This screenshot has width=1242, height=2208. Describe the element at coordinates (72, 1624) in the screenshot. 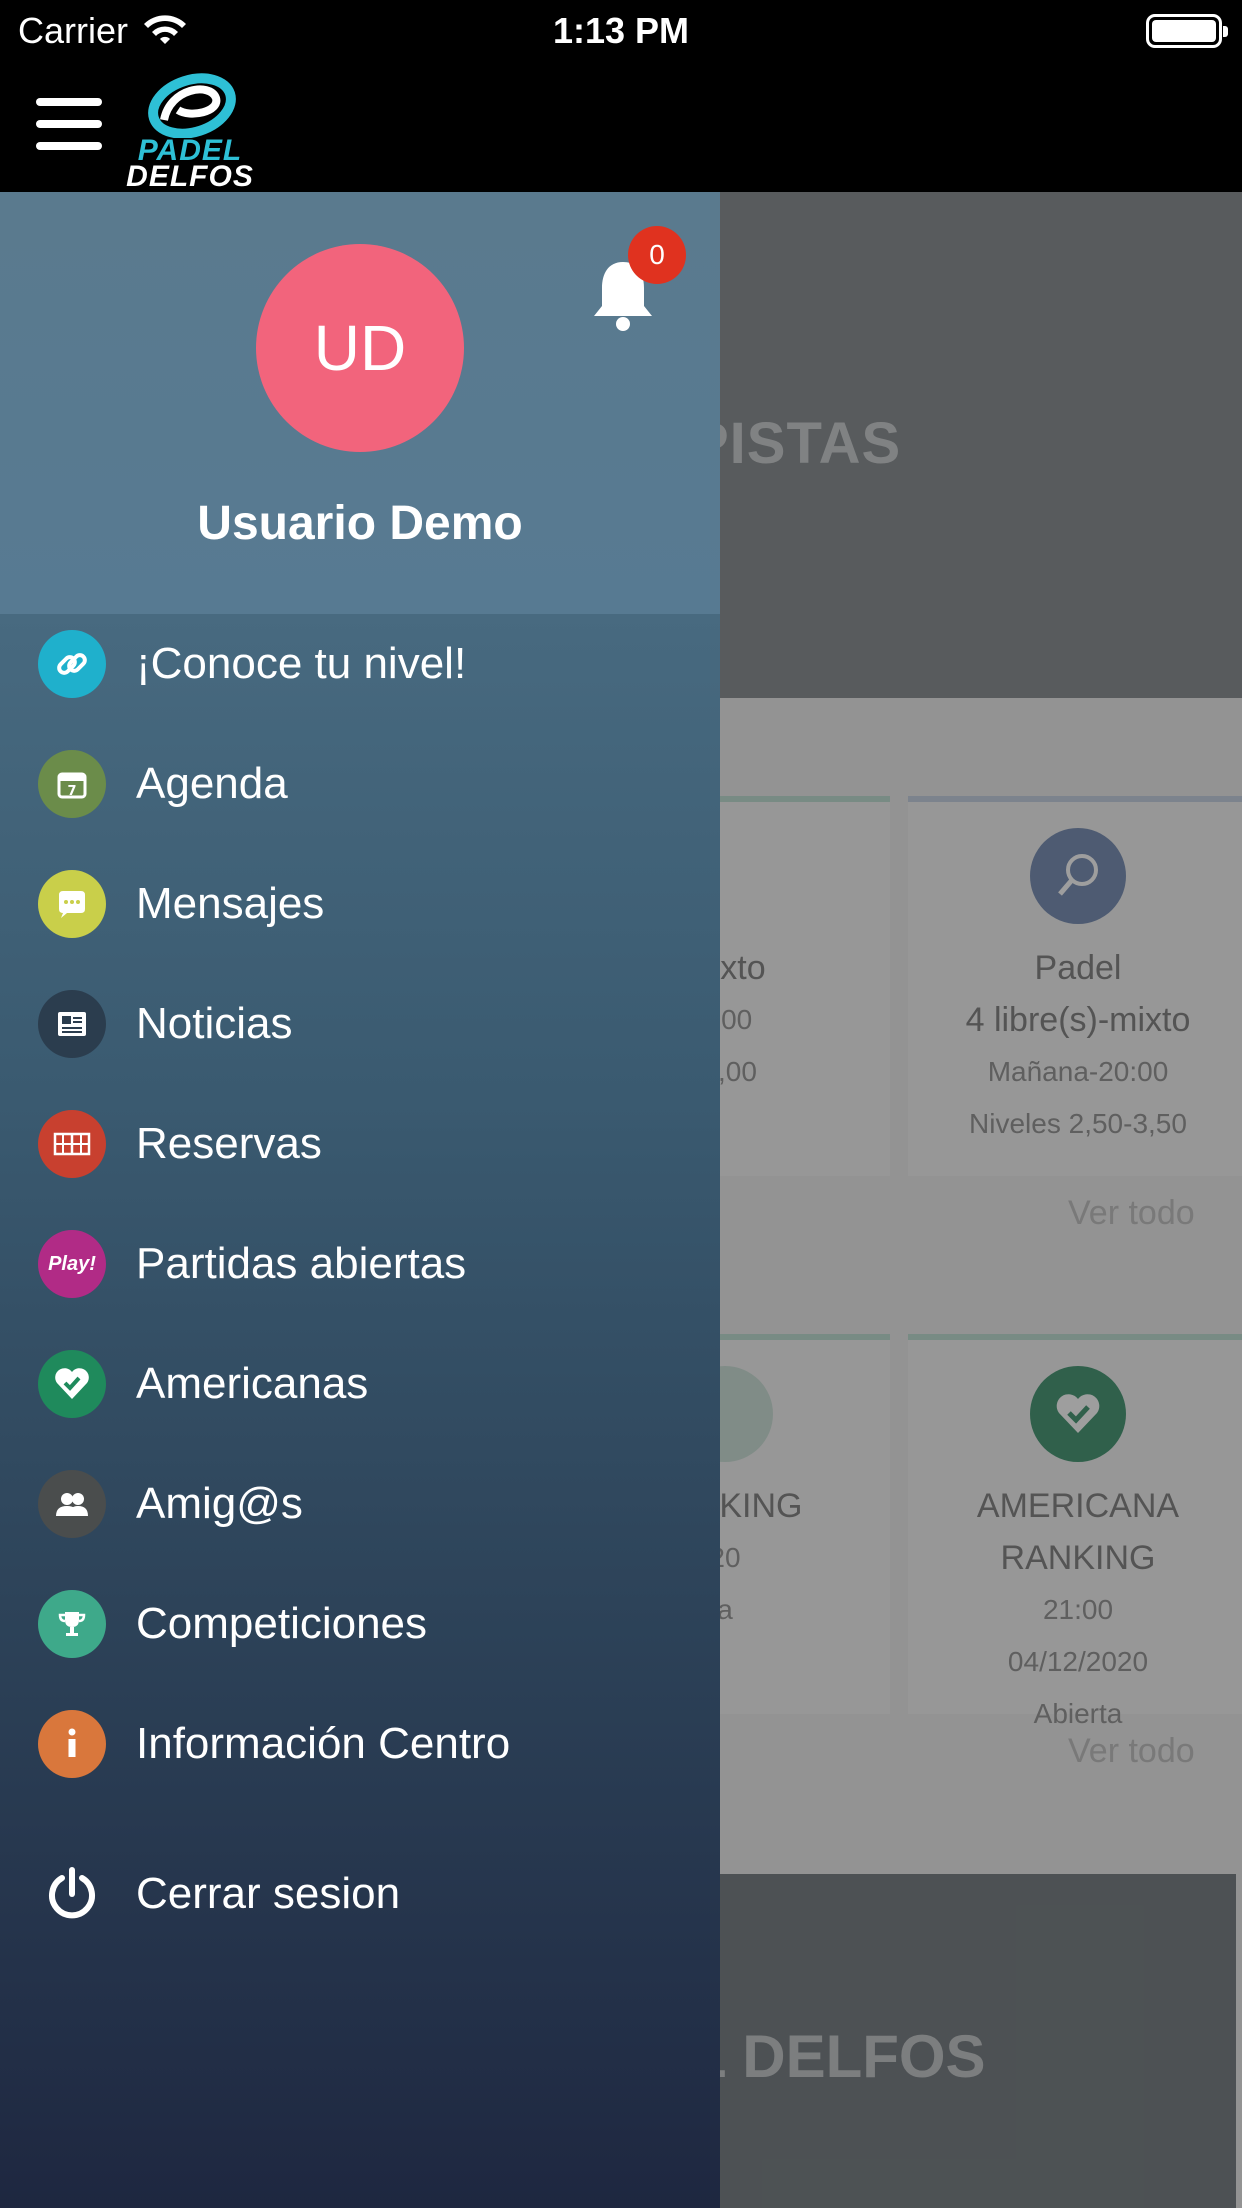

I see `trophy-icon` at that location.